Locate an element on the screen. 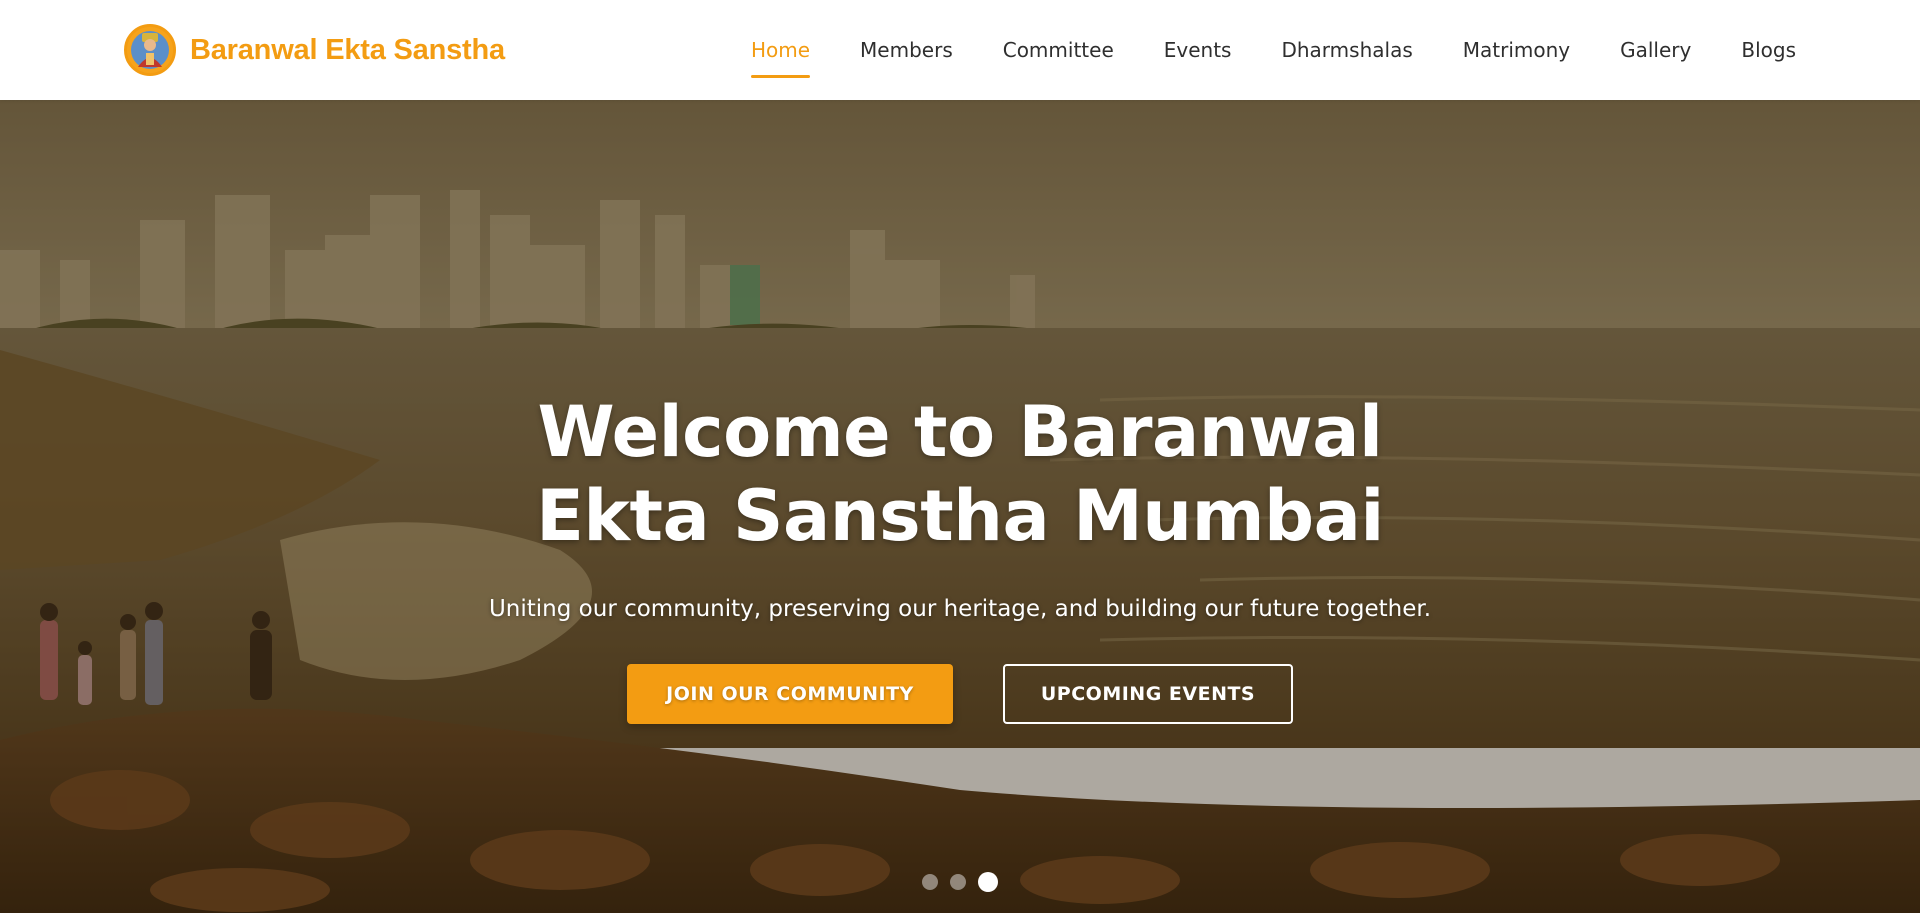  nav-item-committee: Committee is located at coordinates (1058, 50).